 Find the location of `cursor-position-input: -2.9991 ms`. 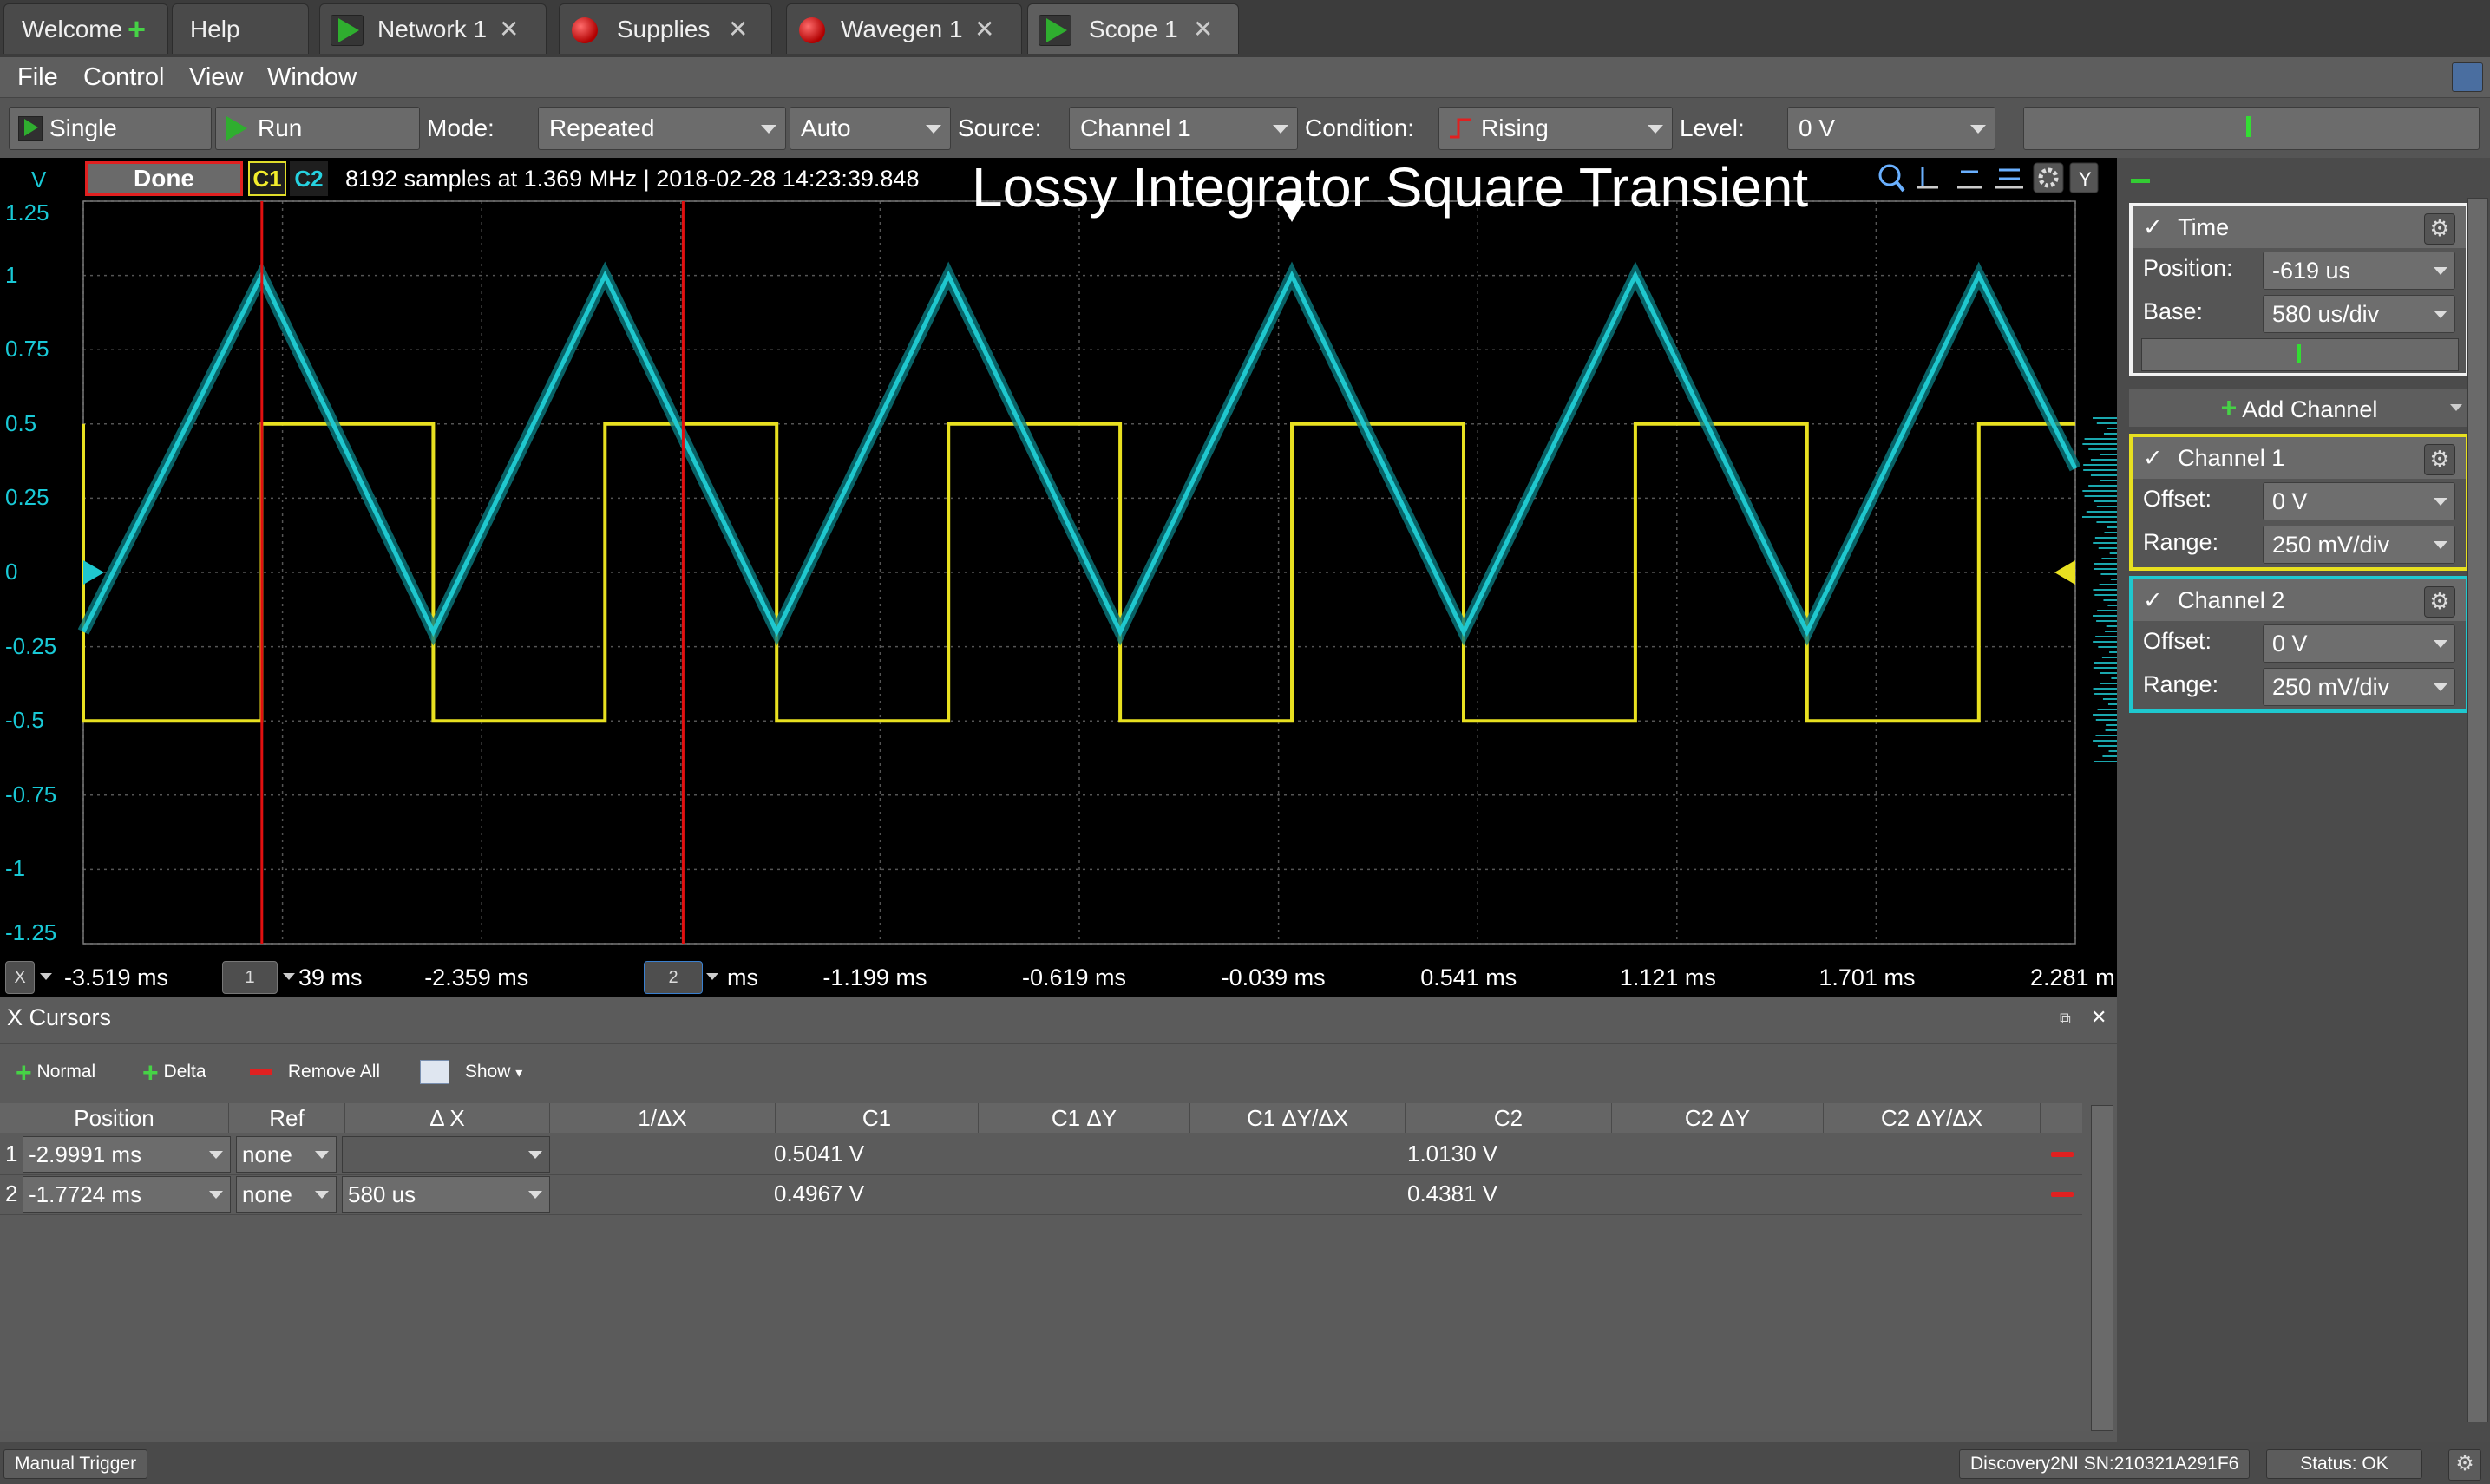

cursor-position-input: -2.9991 ms is located at coordinates (127, 1154).